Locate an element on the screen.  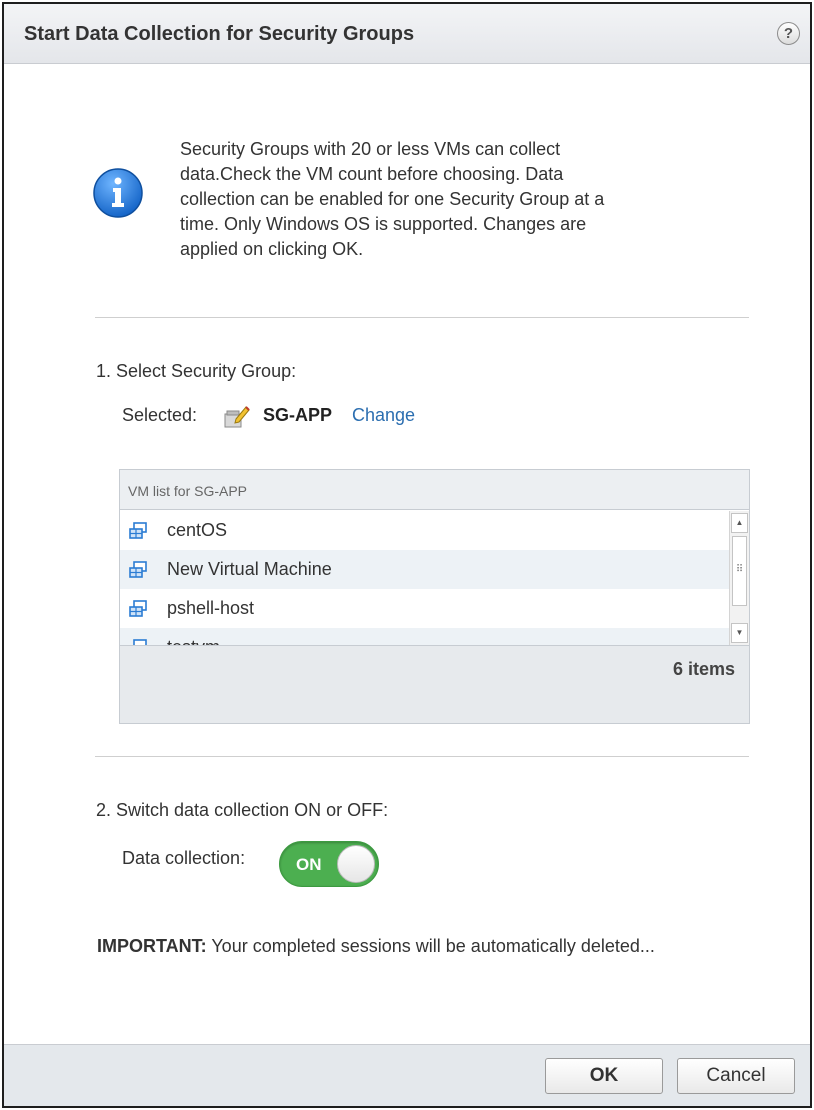
info-icon is located at coordinates (118, 193).